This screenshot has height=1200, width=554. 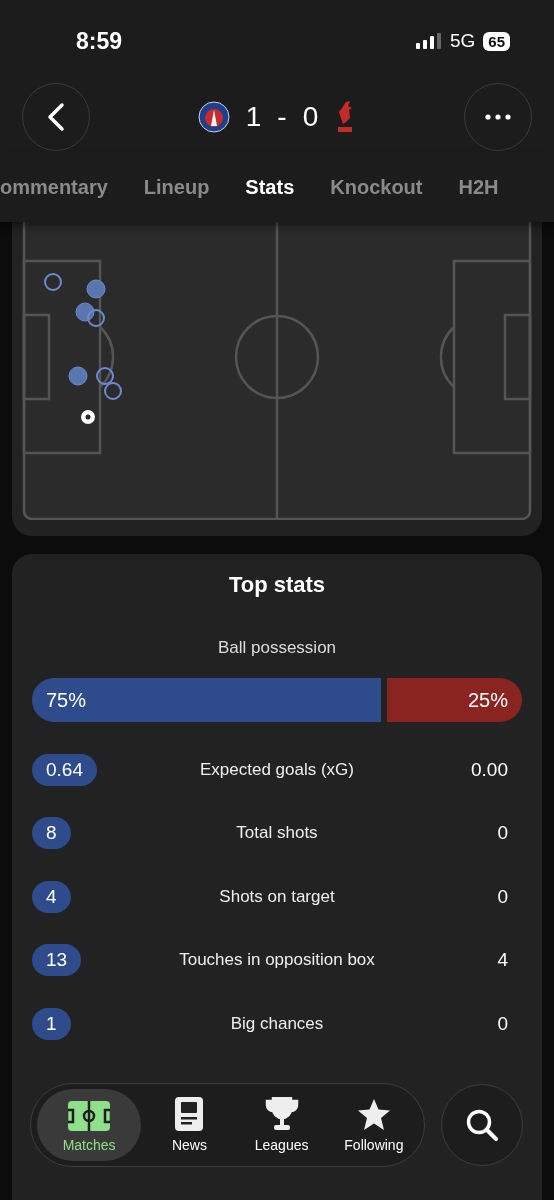 I want to click on nav-item: Leagues, so click(x=281, y=1125).